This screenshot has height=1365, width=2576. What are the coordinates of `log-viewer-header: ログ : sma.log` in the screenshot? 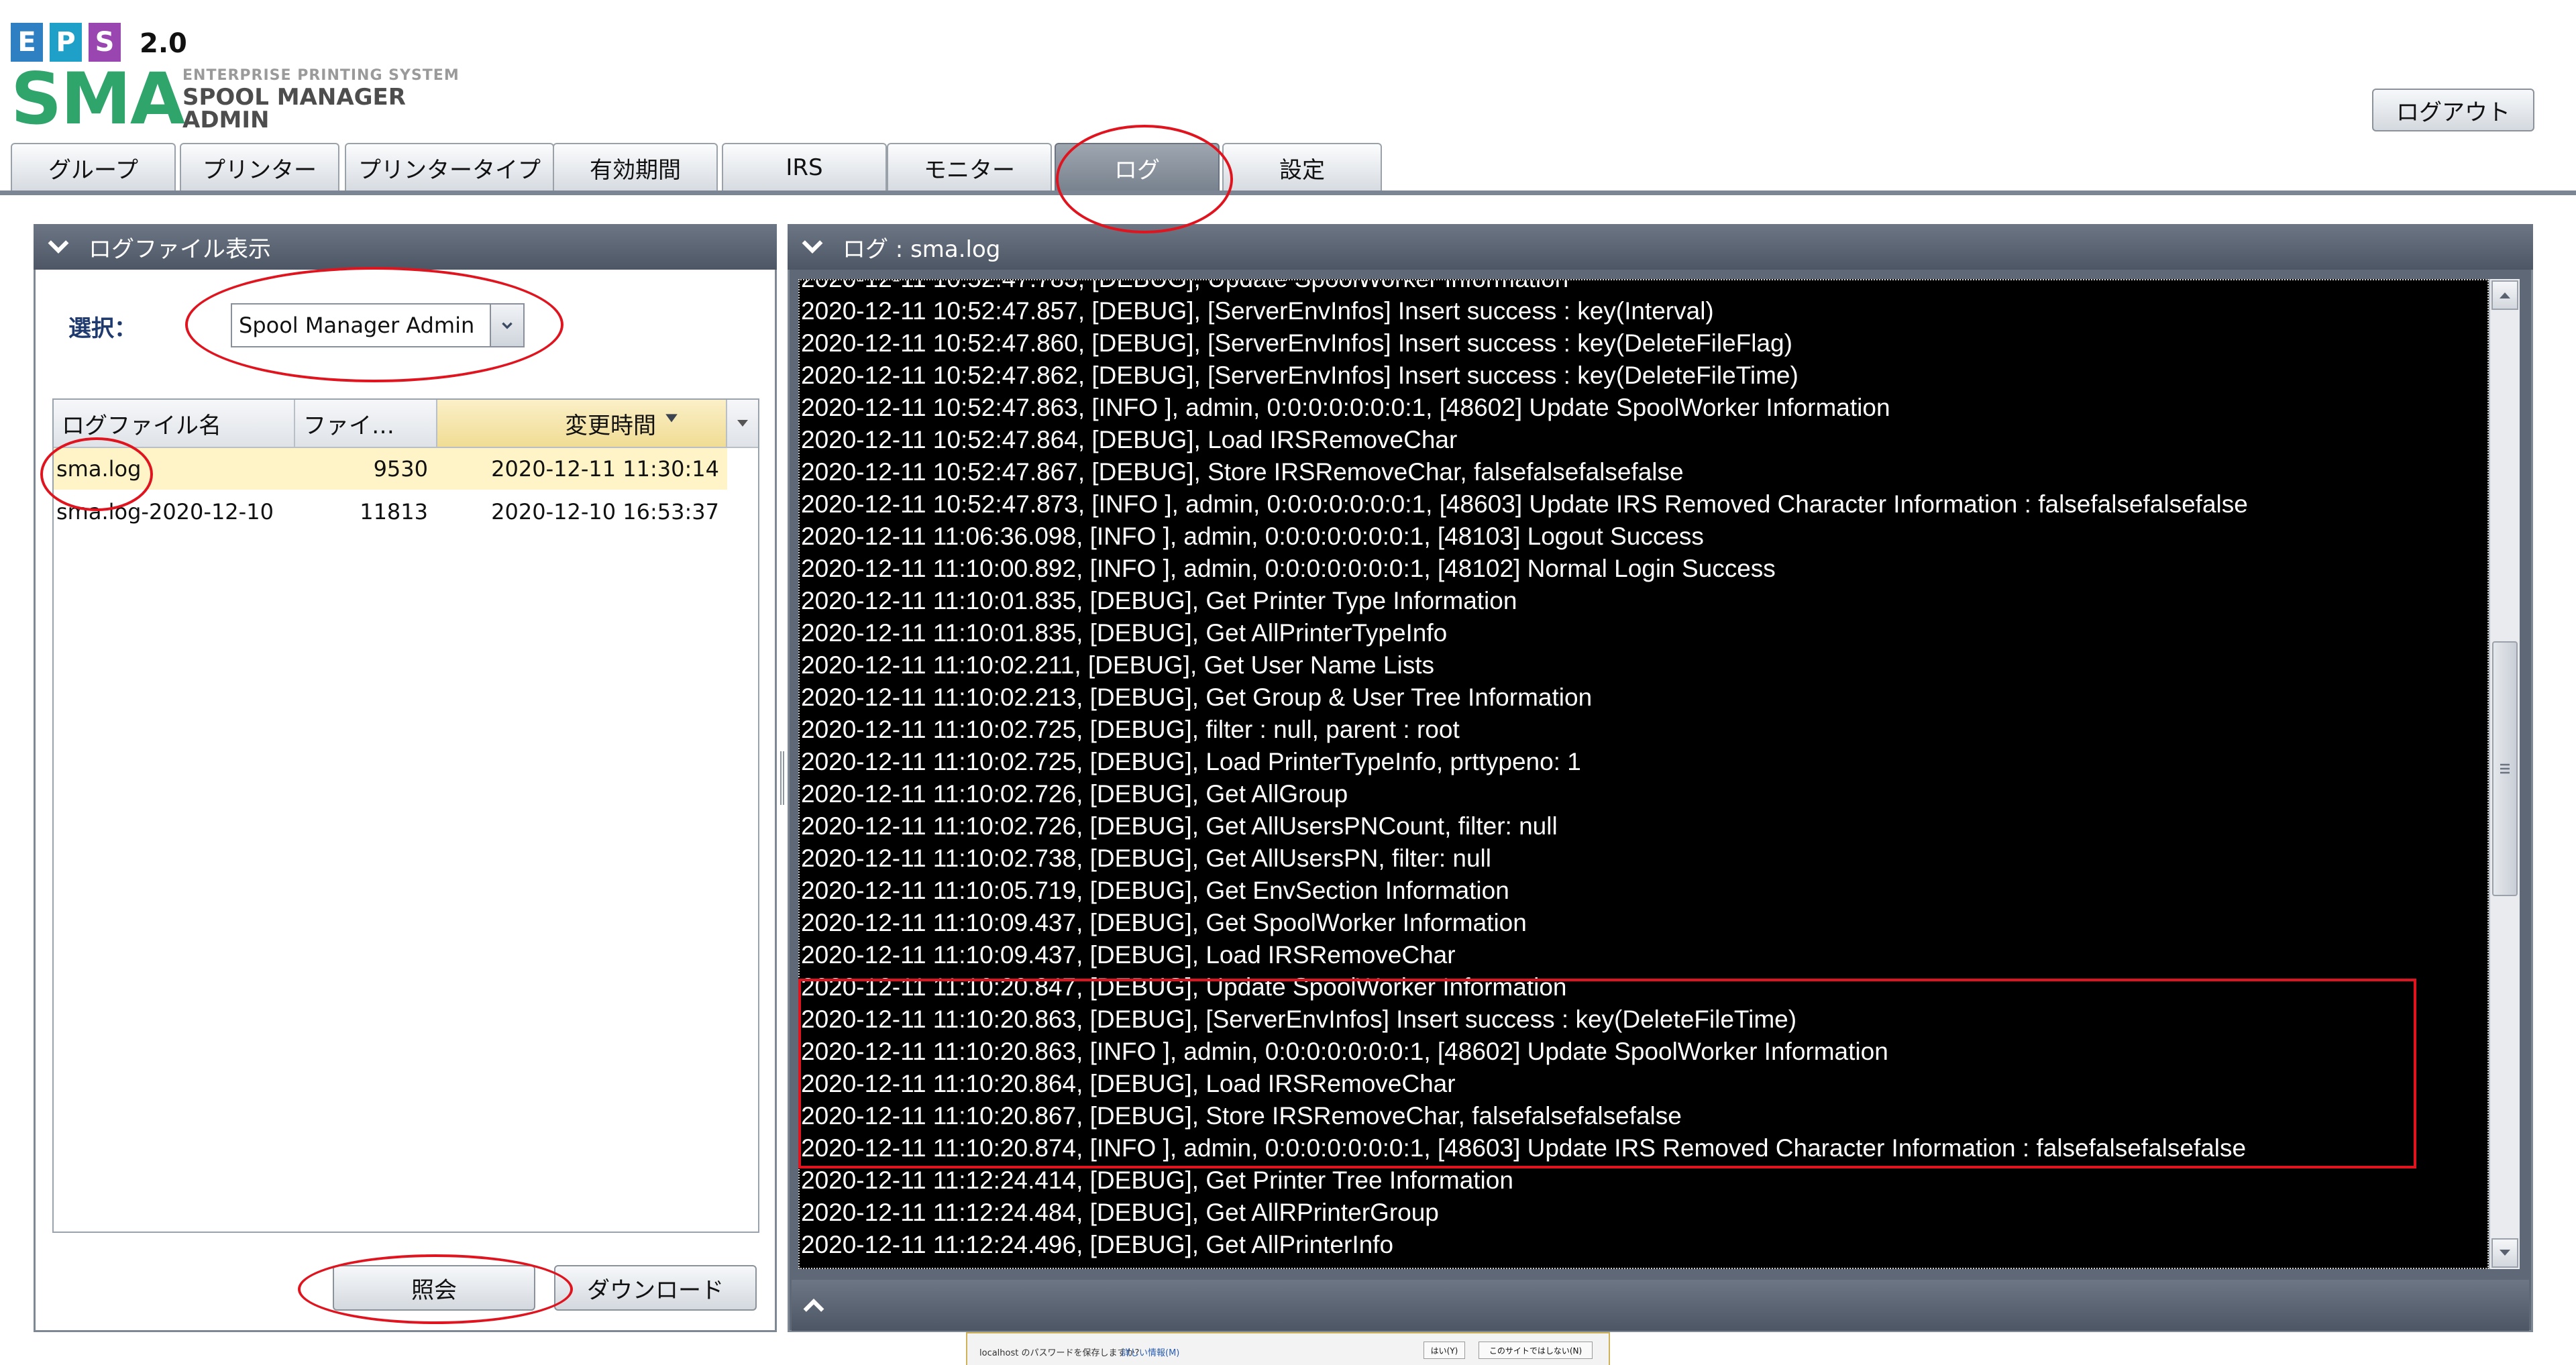 It's located at (1660, 247).